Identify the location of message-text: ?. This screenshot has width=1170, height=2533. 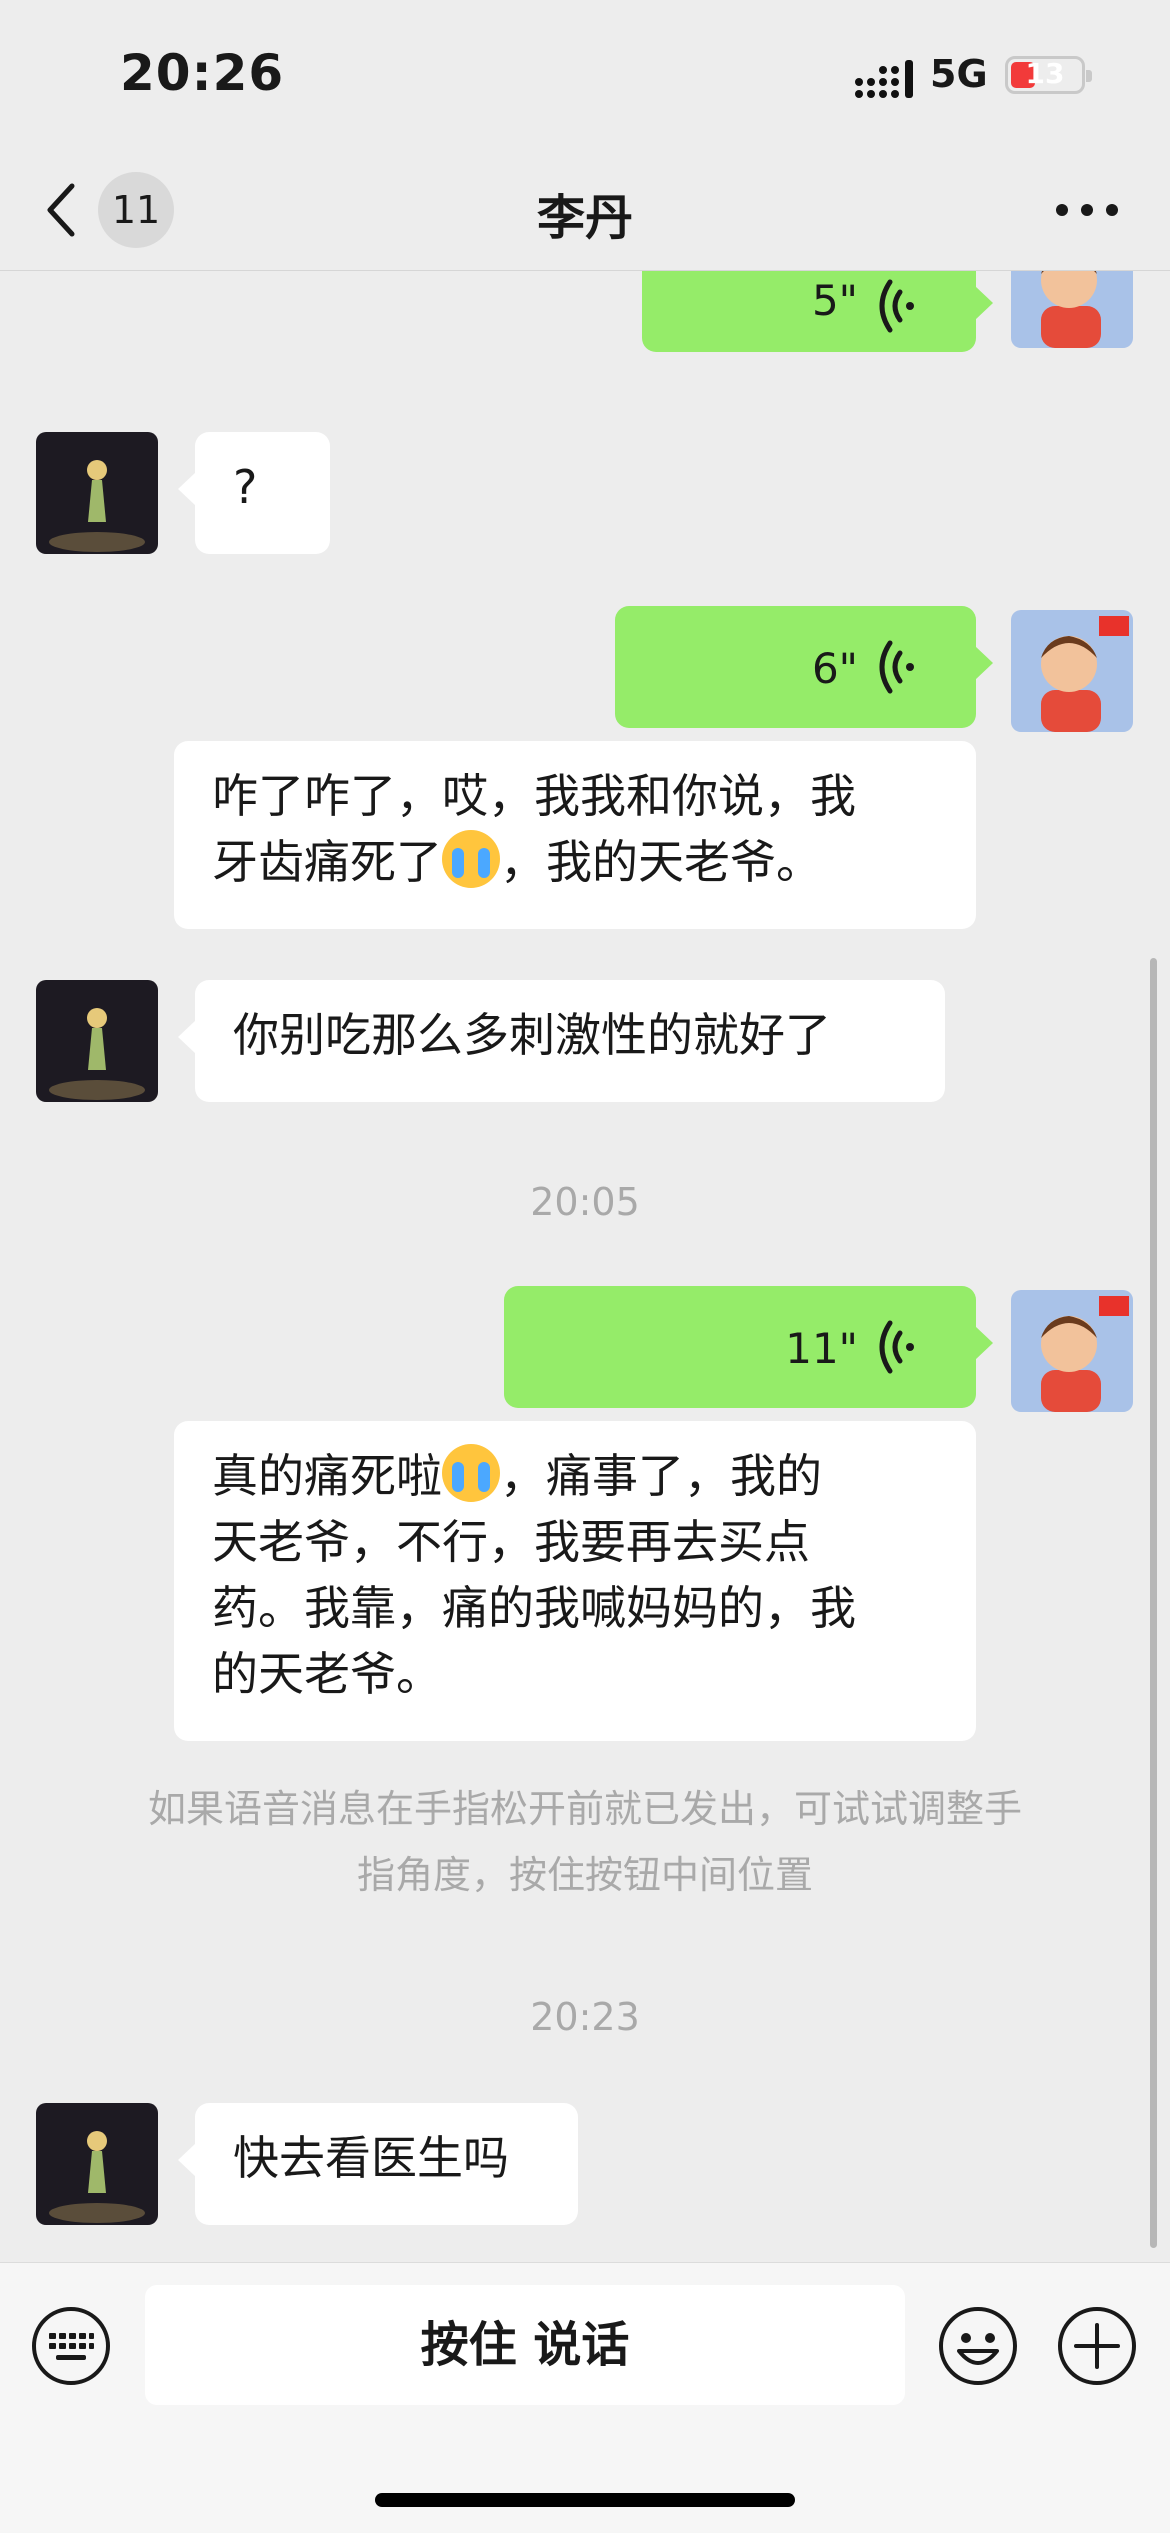
(245, 487).